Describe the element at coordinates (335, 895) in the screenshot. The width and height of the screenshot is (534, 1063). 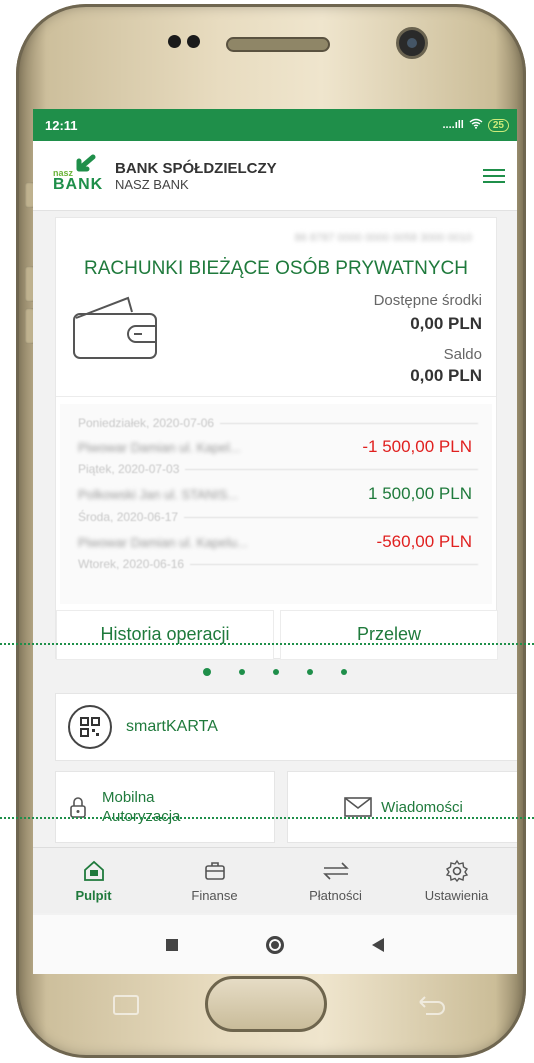
I see `nav-label: Płatności` at that location.